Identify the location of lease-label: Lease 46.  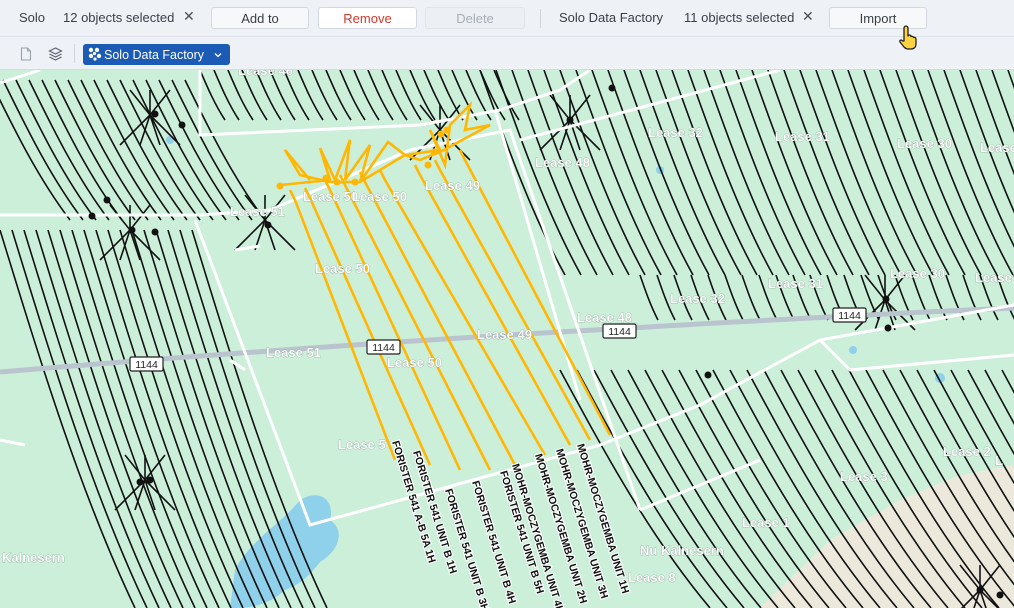
(265, 74).